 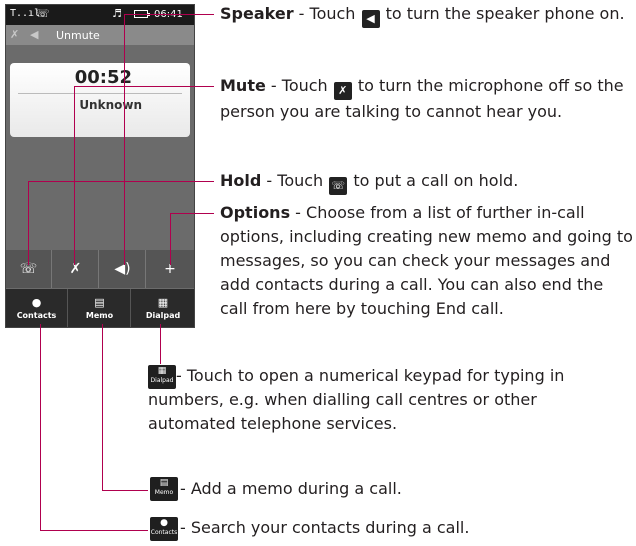 What do you see at coordinates (370, 19) in the screenshot?
I see `speaker-icon: ◀` at bounding box center [370, 19].